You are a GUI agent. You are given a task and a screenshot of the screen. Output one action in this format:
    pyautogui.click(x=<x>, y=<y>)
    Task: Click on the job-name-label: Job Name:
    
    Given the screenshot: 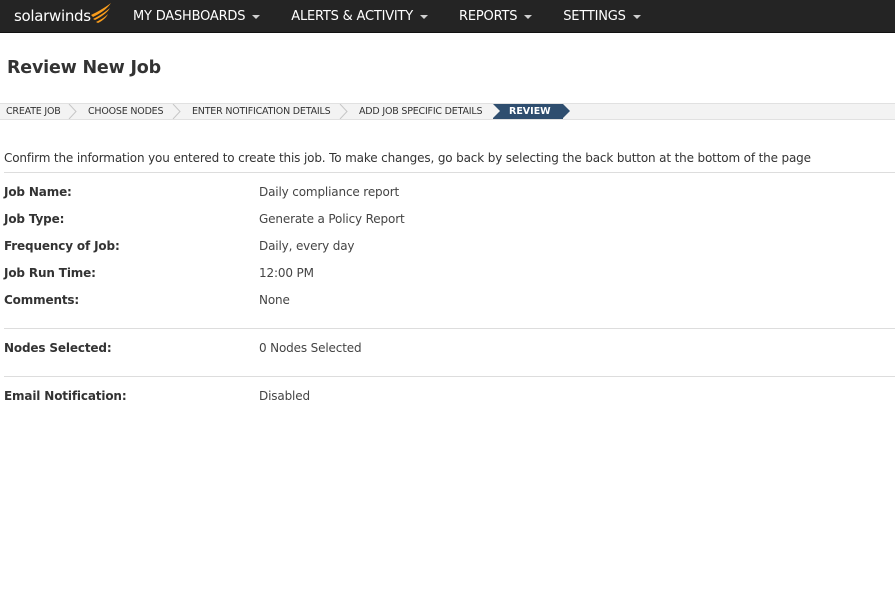 What is the action you would take?
    pyautogui.click(x=38, y=192)
    